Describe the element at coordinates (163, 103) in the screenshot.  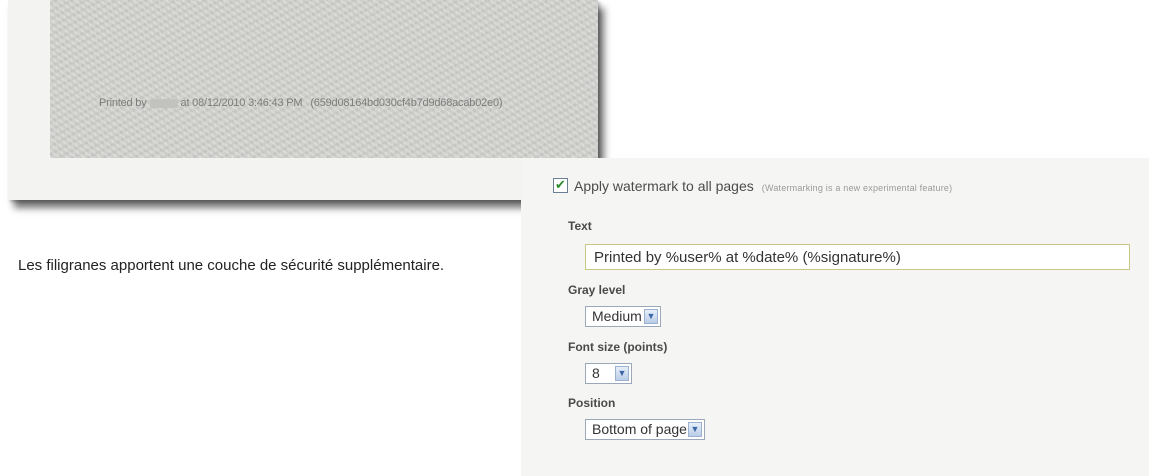
I see `redacted-username` at that location.